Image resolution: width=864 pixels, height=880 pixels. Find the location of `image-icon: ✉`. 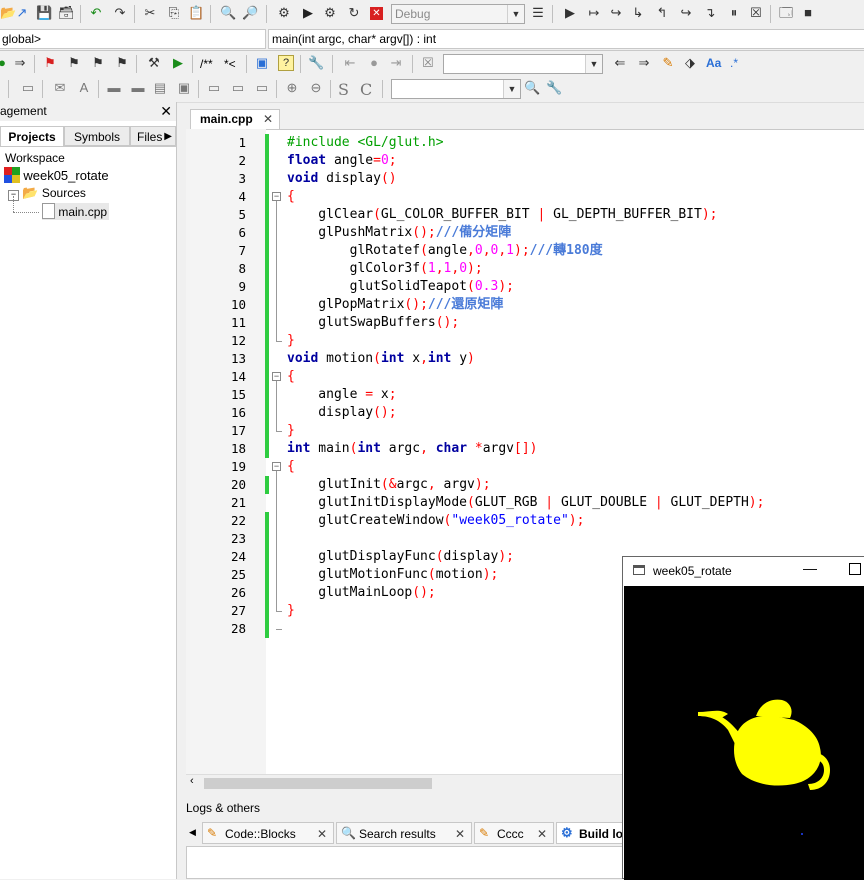

image-icon: ✉ is located at coordinates (60, 88).